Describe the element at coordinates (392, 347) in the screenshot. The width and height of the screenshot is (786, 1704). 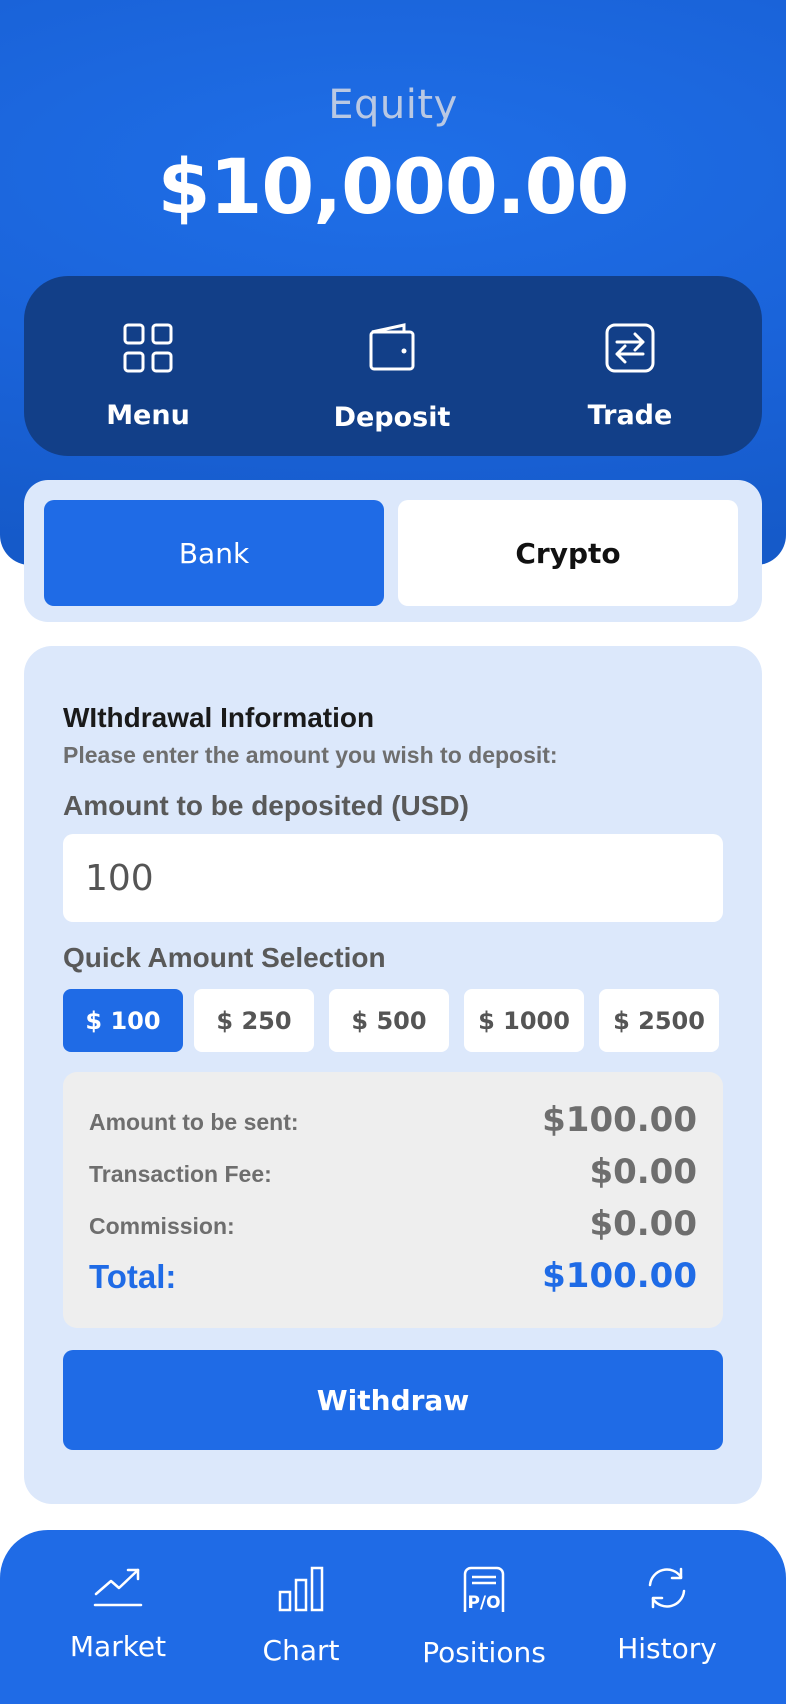
I see `wallet-icon` at that location.